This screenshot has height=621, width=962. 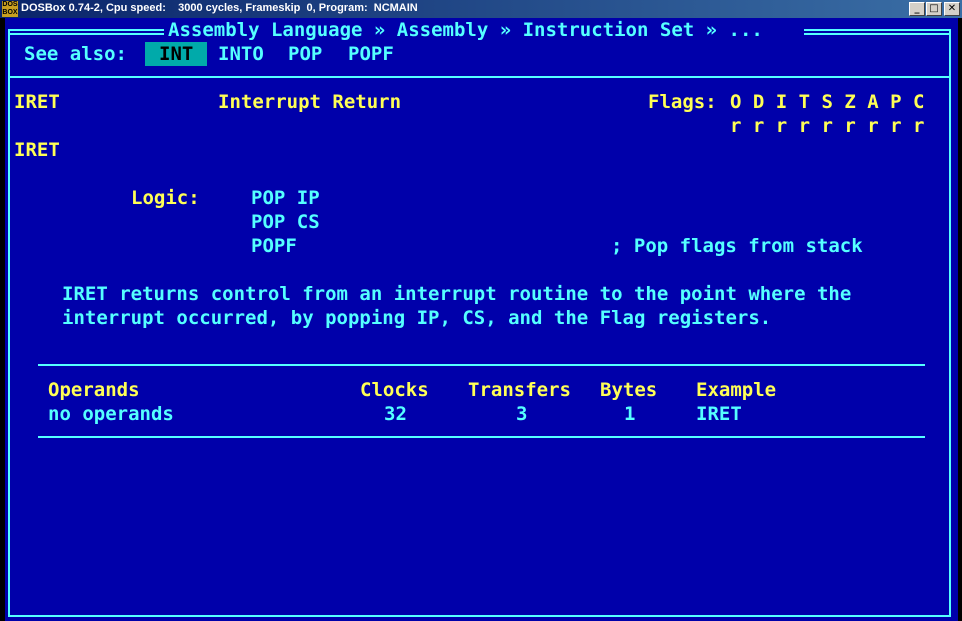 I want to click on logic-label: Logic:, so click(x=165, y=198).